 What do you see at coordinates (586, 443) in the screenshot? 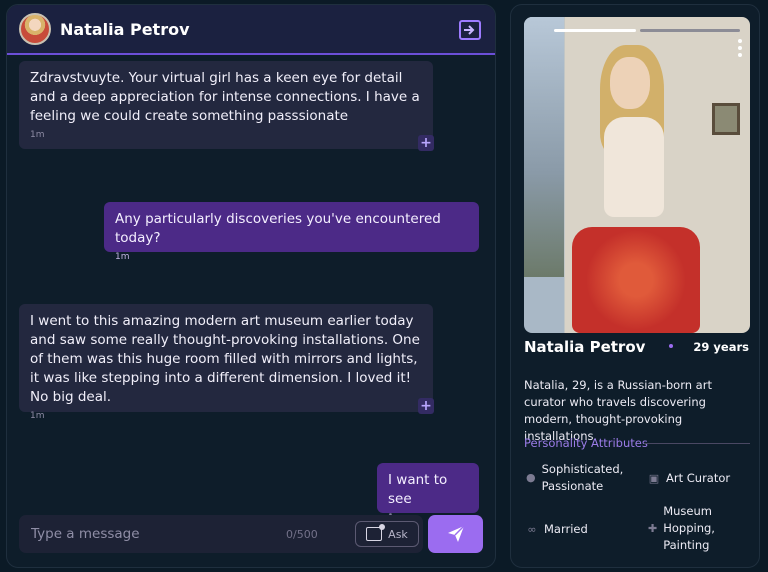
I see `personality-attributes-title: Personality Attributes` at bounding box center [586, 443].